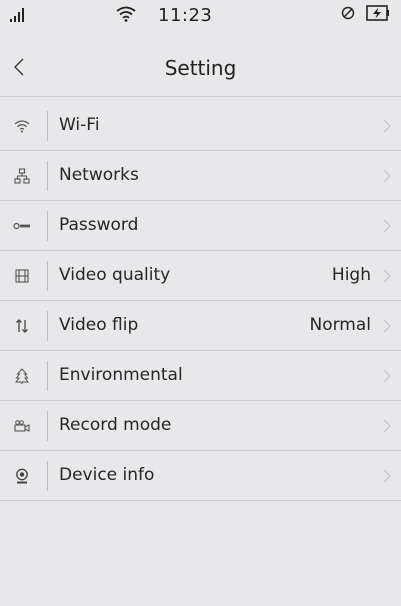 The image size is (401, 606). Describe the element at coordinates (200, 476) in the screenshot. I see `settings-row-device-info: Device info` at that location.